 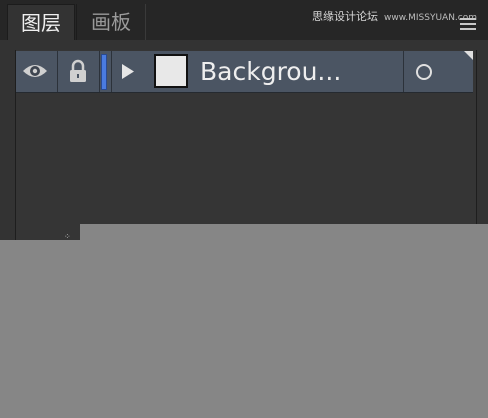 What do you see at coordinates (171, 71) in the screenshot?
I see `layer-thumbnail` at bounding box center [171, 71].